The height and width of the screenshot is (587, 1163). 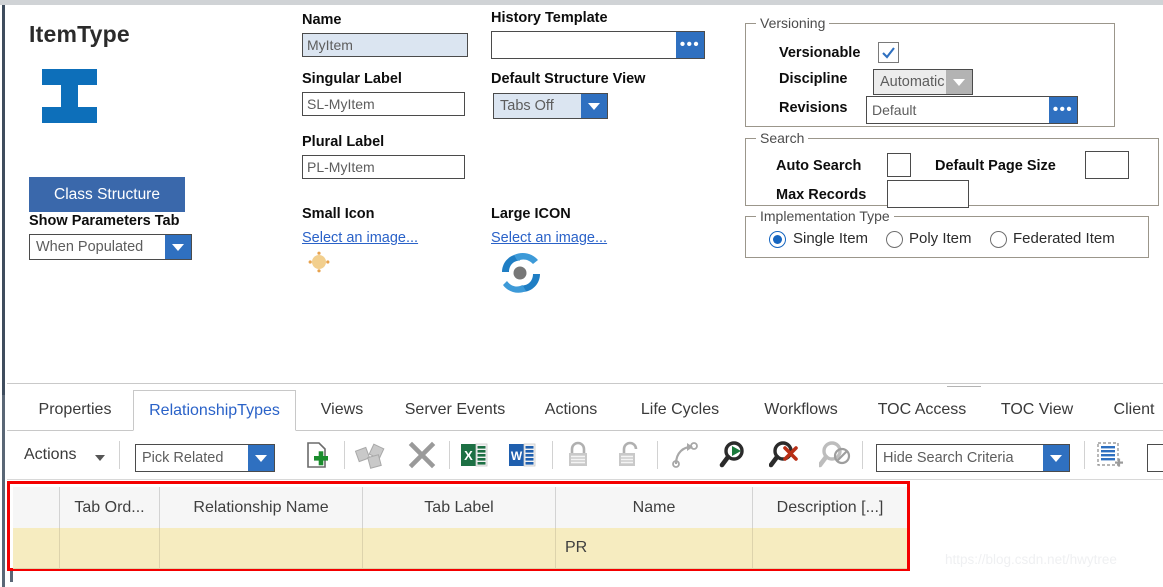 I want to click on cell-tab-order, so click(x=110, y=548).